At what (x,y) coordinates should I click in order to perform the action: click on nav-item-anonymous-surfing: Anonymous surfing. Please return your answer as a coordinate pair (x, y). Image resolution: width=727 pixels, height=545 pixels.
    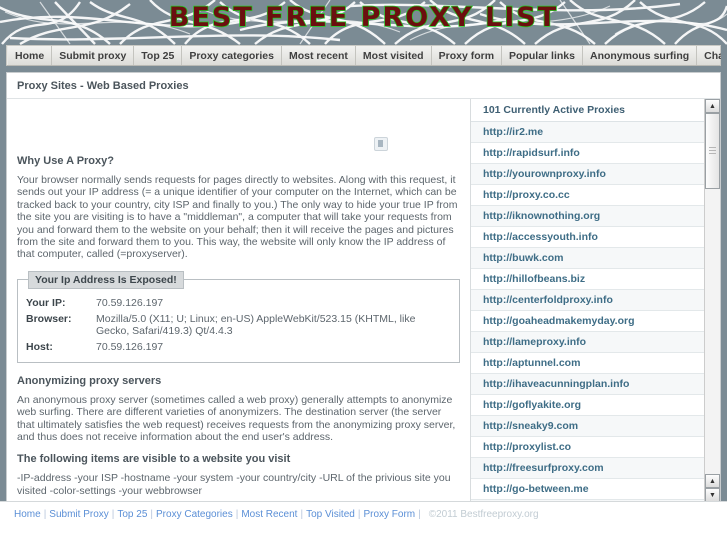
    Looking at the image, I should click on (640, 55).